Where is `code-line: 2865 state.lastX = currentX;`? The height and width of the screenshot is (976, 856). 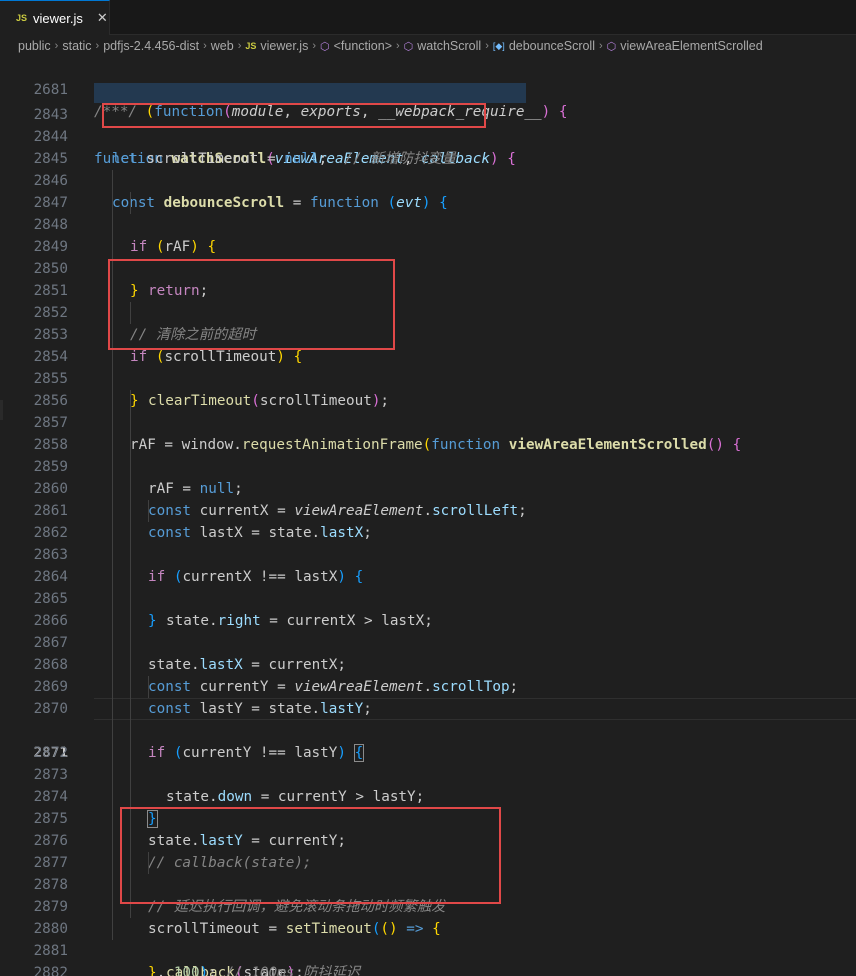
code-line: 2865 state.lastX = currentX; is located at coordinates (428, 619).